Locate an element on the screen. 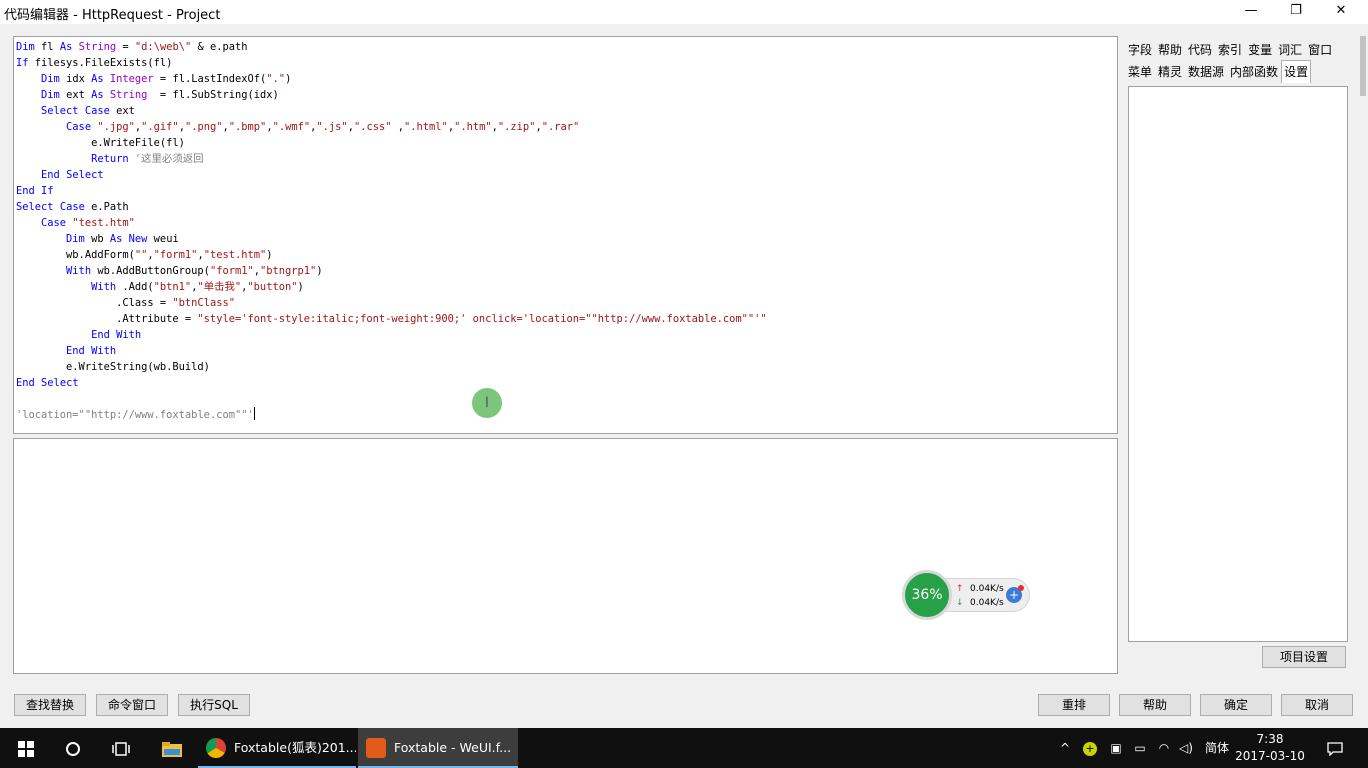 The width and height of the screenshot is (1368, 768). clock-time: 7:38 is located at coordinates (1270, 739).